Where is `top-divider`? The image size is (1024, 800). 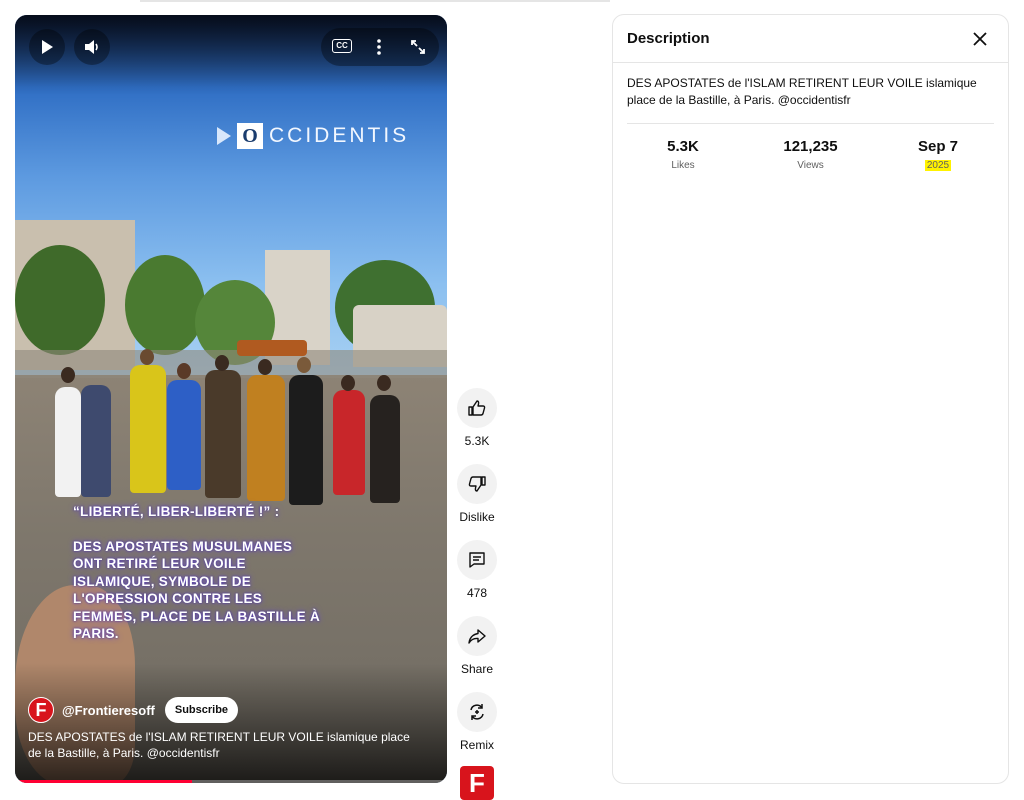
top-divider is located at coordinates (375, 1).